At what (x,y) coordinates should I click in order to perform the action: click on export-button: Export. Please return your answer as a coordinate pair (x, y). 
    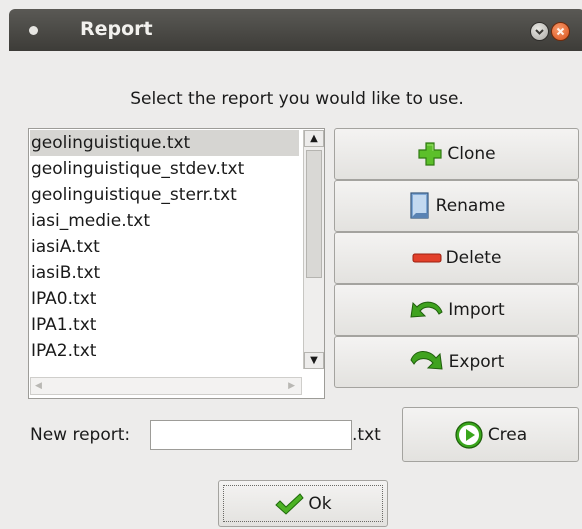
    Looking at the image, I should click on (456, 362).